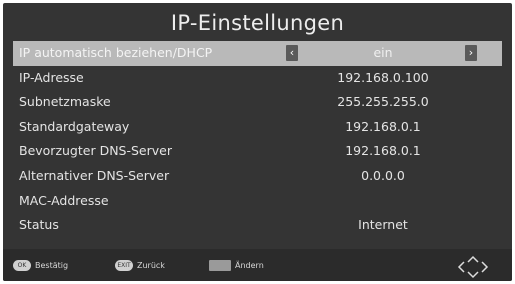 The image size is (515, 284). I want to click on setting-gateway-label: Standardgateway, so click(74, 126).